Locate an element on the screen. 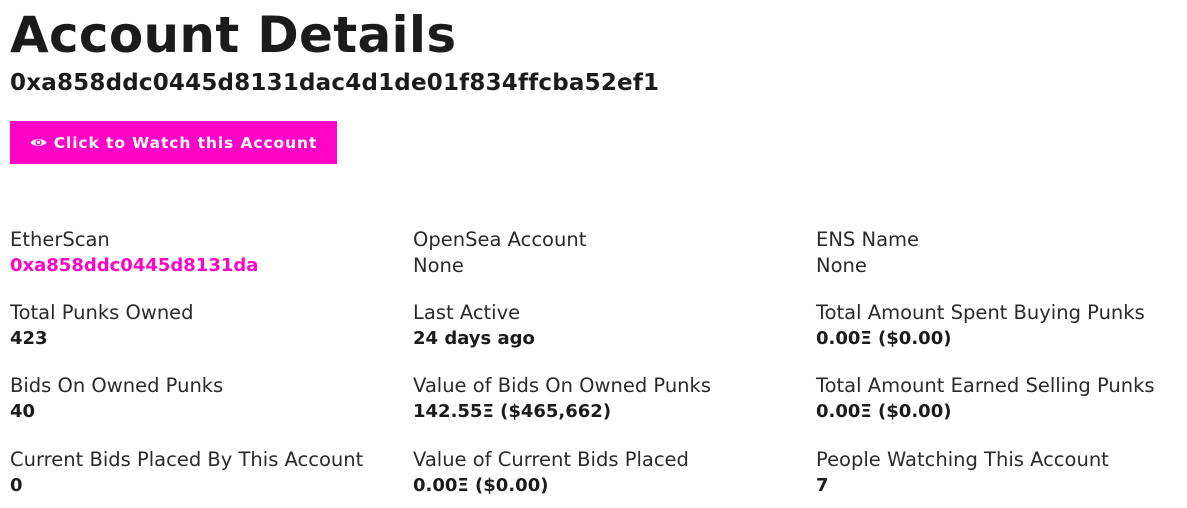 The image size is (1187, 508). etherscan-stat: EtherScan 0xa858ddc0445d8131da is located at coordinates (205, 253).